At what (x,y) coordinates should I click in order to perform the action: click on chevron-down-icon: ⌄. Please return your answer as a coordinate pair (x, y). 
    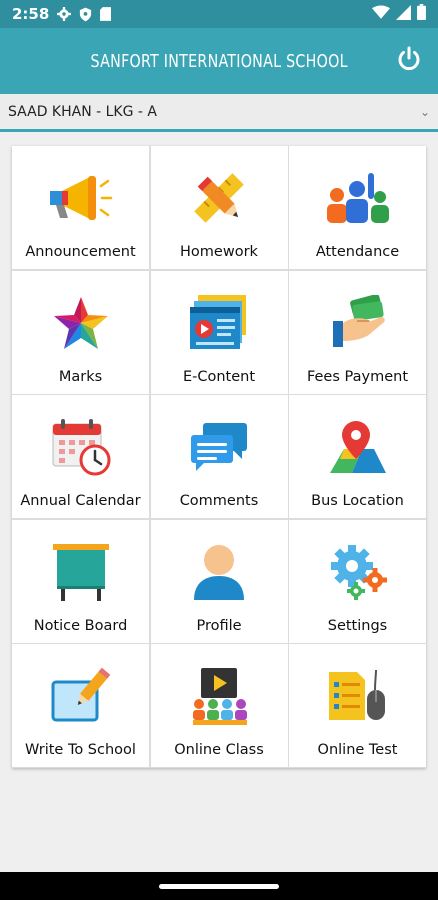
    Looking at the image, I should click on (424, 111).